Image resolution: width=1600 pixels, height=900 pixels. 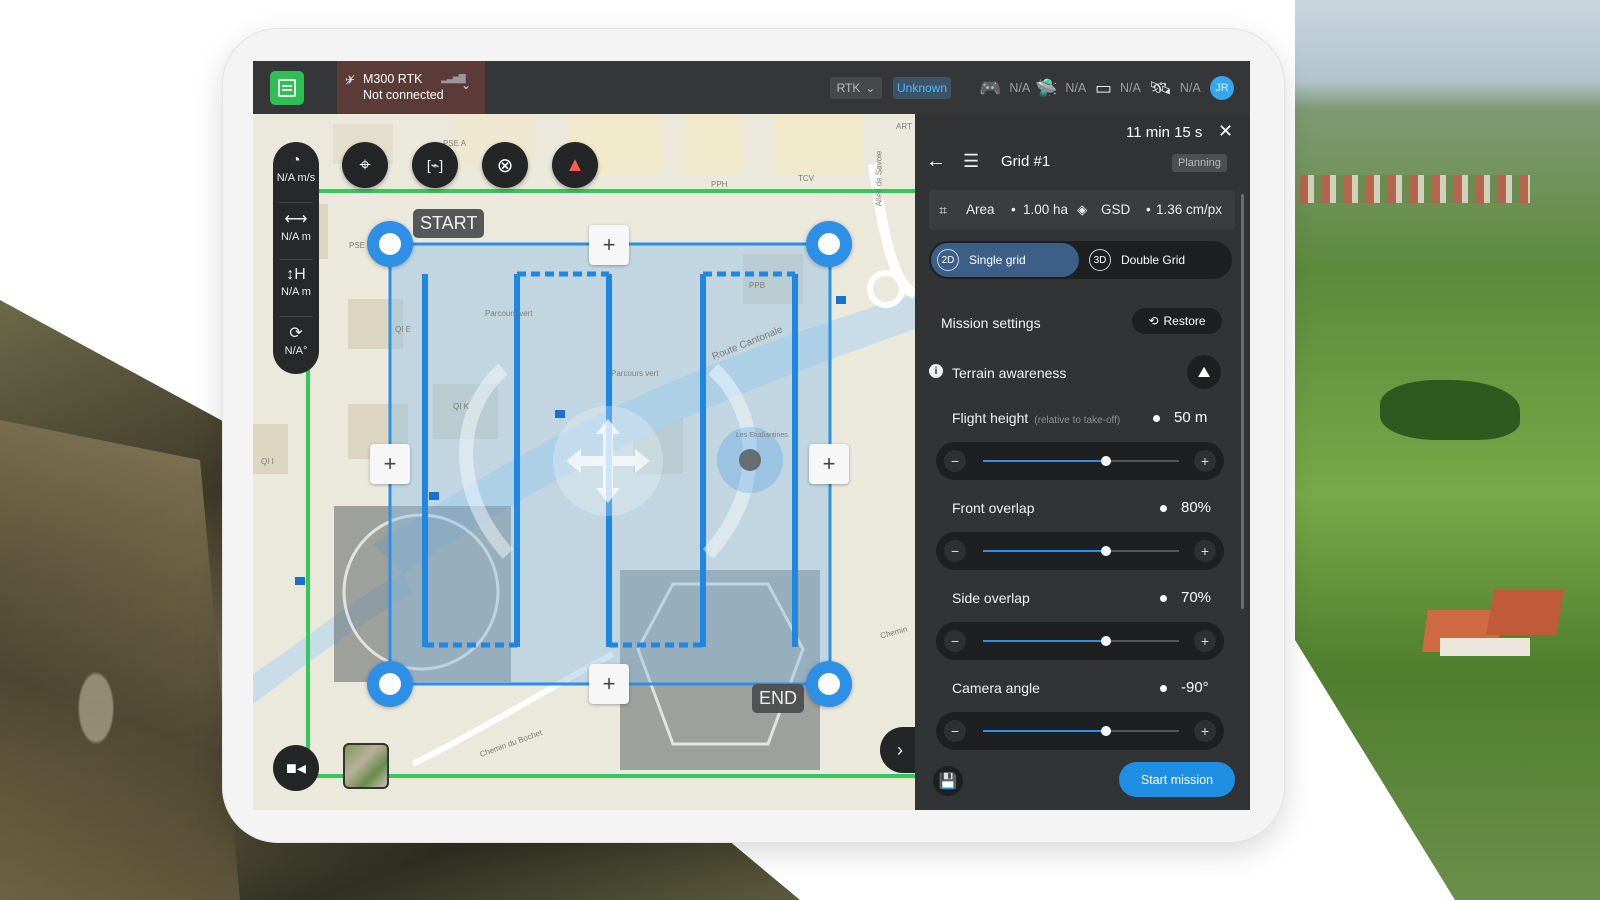 I want to click on telemetry-bar: ◔ N/A m/s ⟷ N/A m ↕H N/A m ⟳ N/A°, so click(x=296, y=258).